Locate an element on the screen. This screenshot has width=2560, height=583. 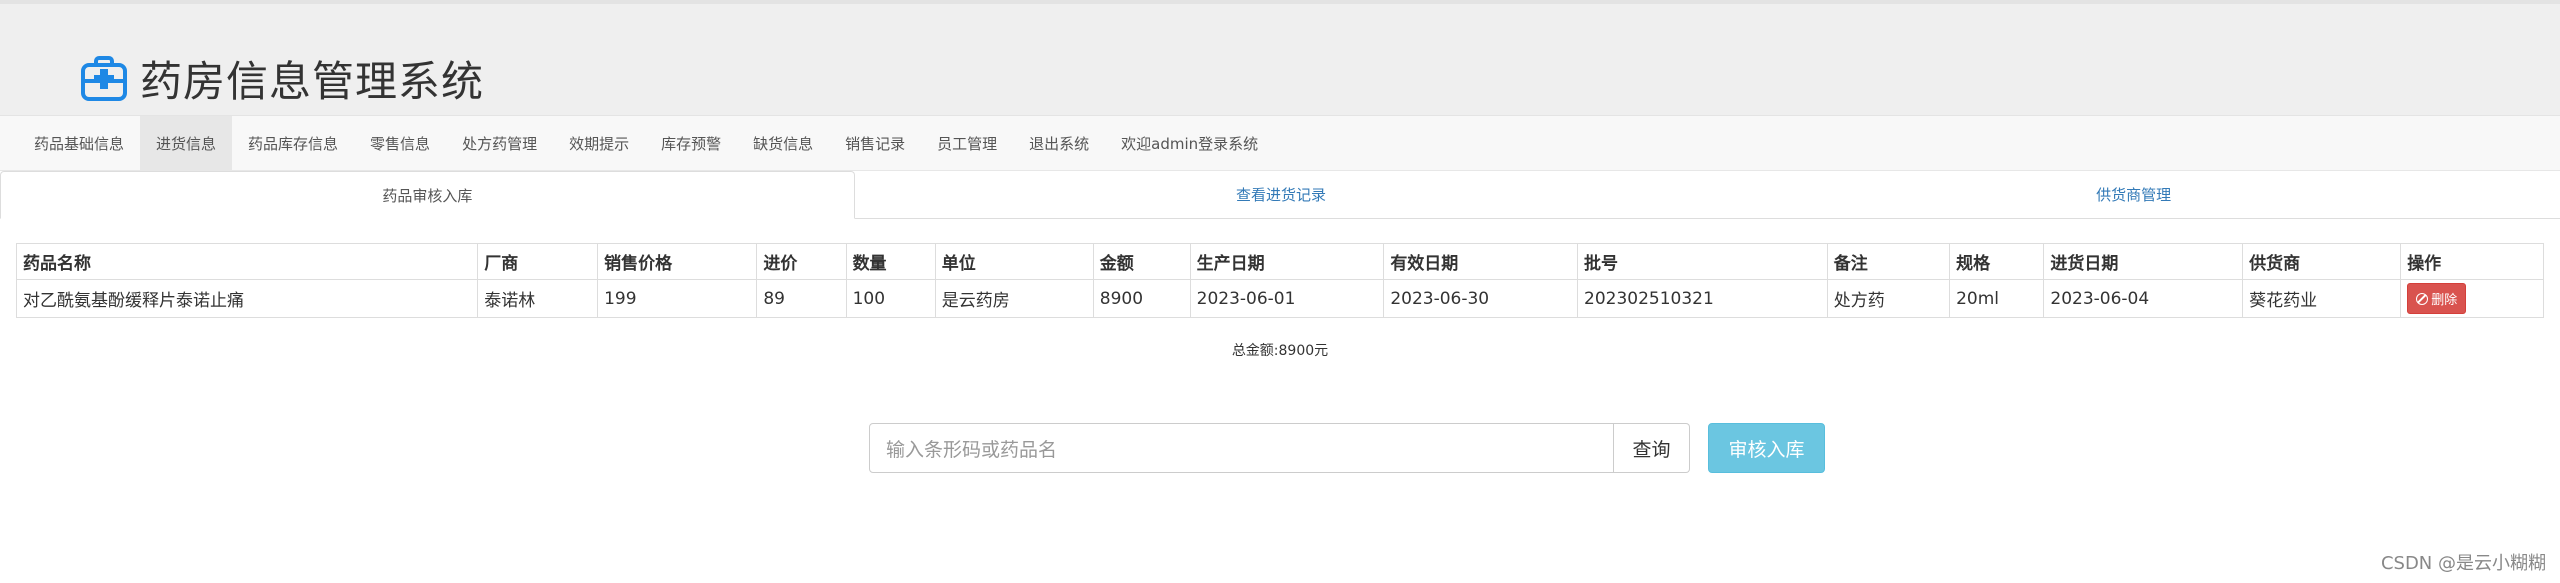
column-header: 操作 is located at coordinates (2472, 261).